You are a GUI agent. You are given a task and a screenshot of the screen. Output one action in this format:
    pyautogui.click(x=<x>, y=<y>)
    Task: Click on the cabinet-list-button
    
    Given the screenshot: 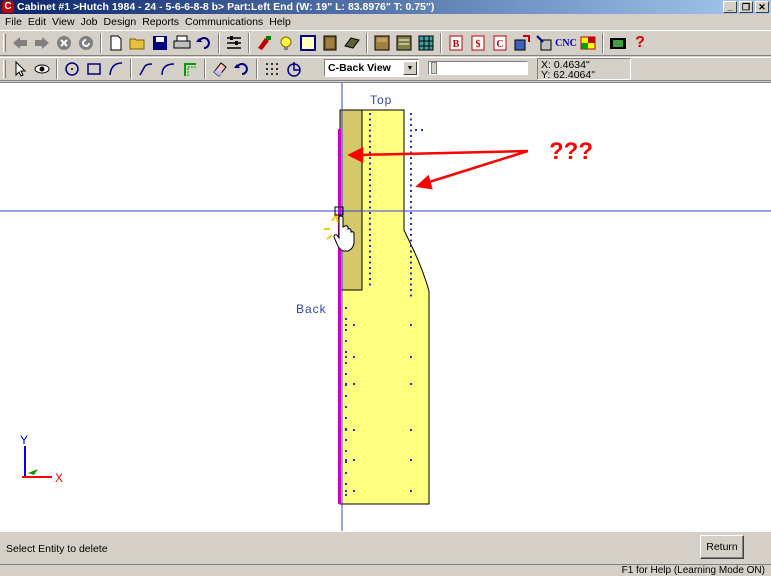 What is the action you would take?
    pyautogui.click(x=404, y=43)
    